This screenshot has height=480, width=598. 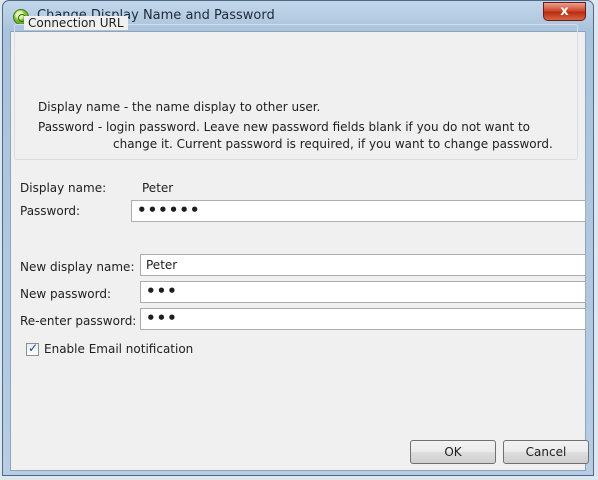 I want to click on new-password-field: •••, so click(x=363, y=292).